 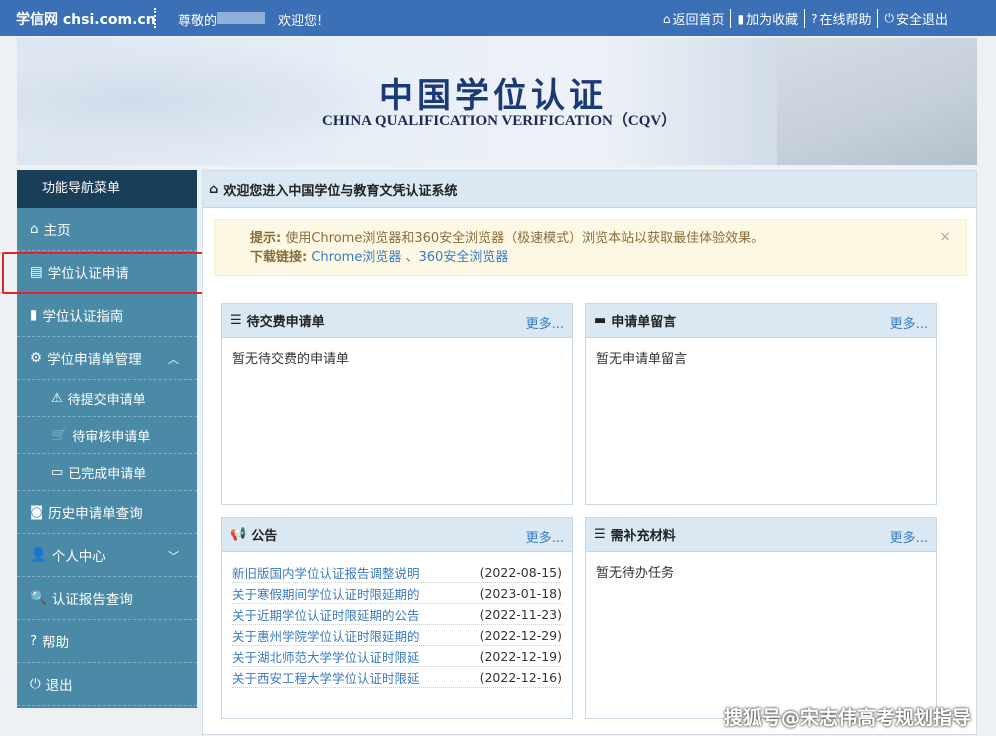 I want to click on bookmark-link-label: 加为收藏, so click(x=772, y=20).